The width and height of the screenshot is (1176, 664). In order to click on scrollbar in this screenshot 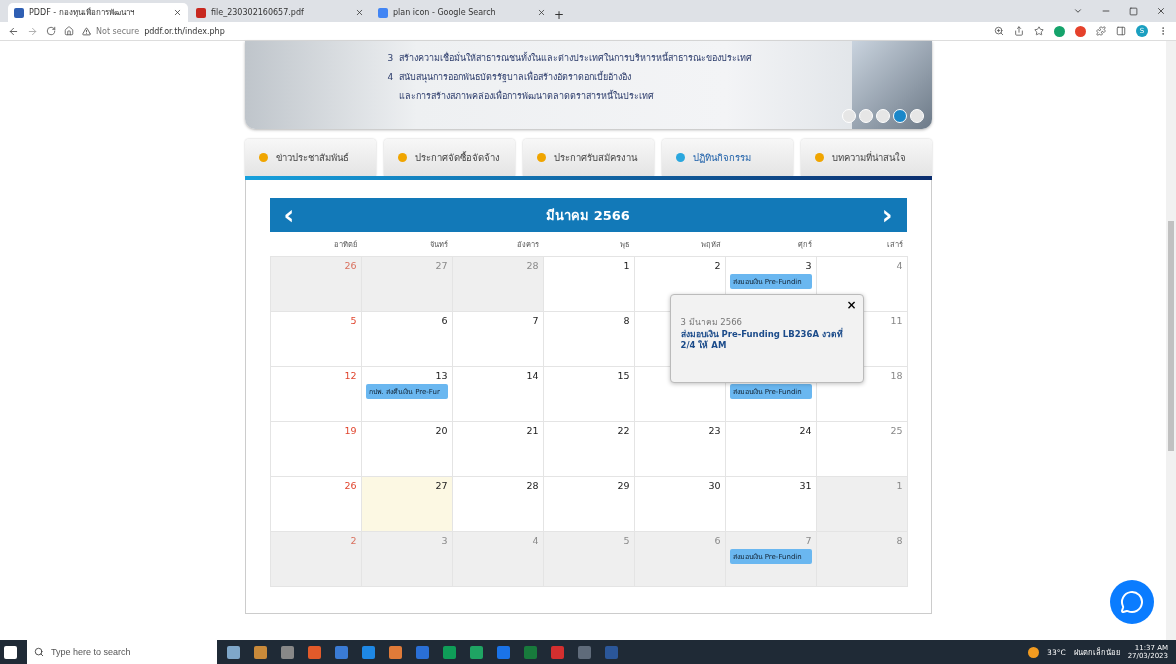, I will do `click(1171, 340)`.